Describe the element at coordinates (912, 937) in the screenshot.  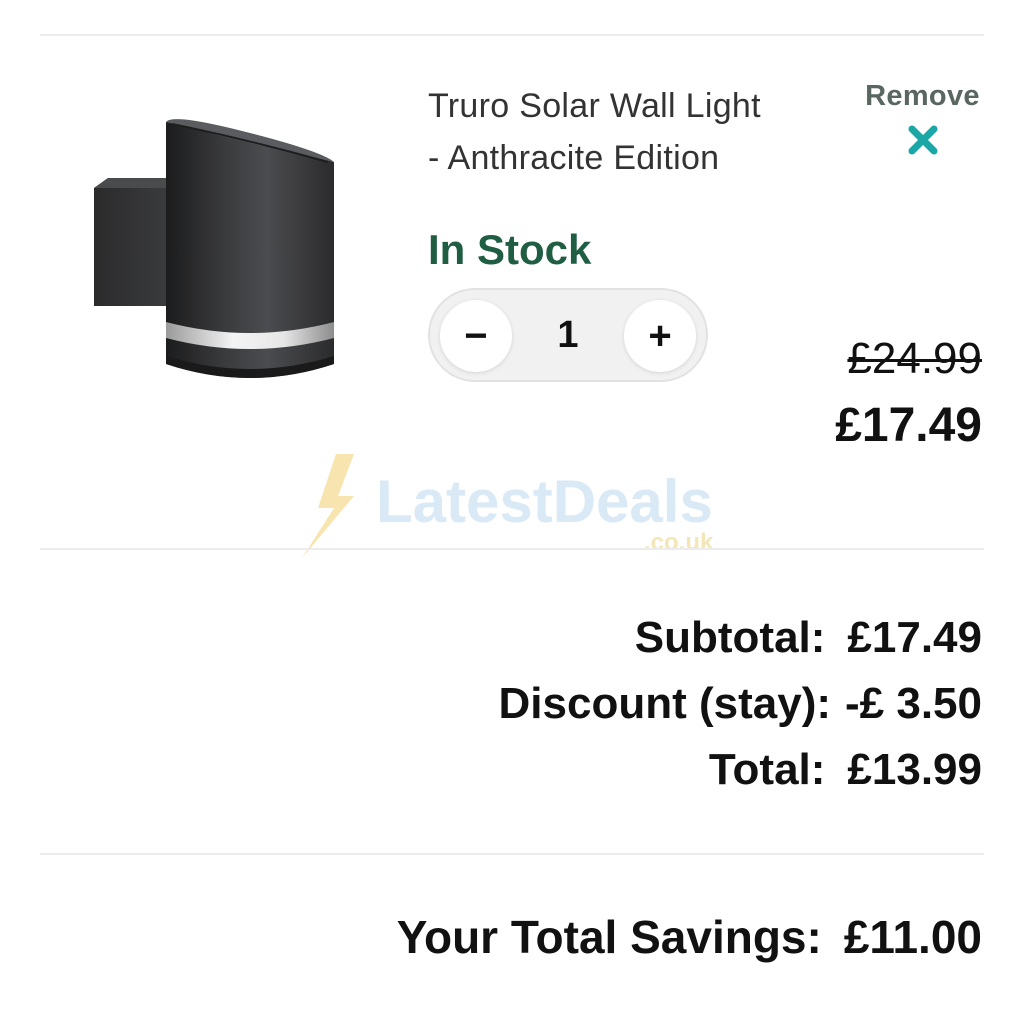
I see `savings-value: £11.00` at that location.